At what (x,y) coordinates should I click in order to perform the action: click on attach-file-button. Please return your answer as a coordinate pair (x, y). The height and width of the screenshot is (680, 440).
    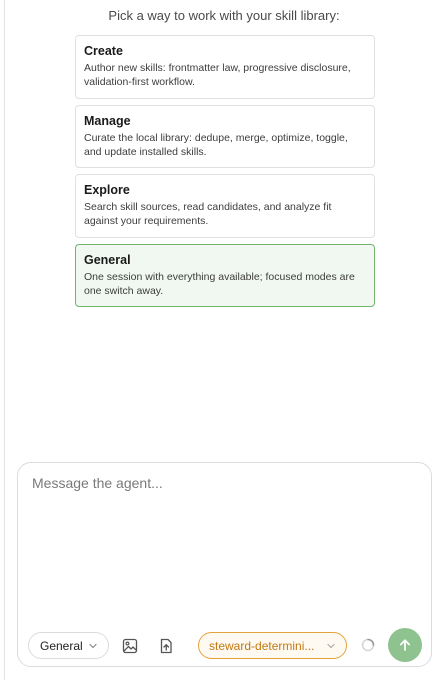
    Looking at the image, I should click on (166, 646).